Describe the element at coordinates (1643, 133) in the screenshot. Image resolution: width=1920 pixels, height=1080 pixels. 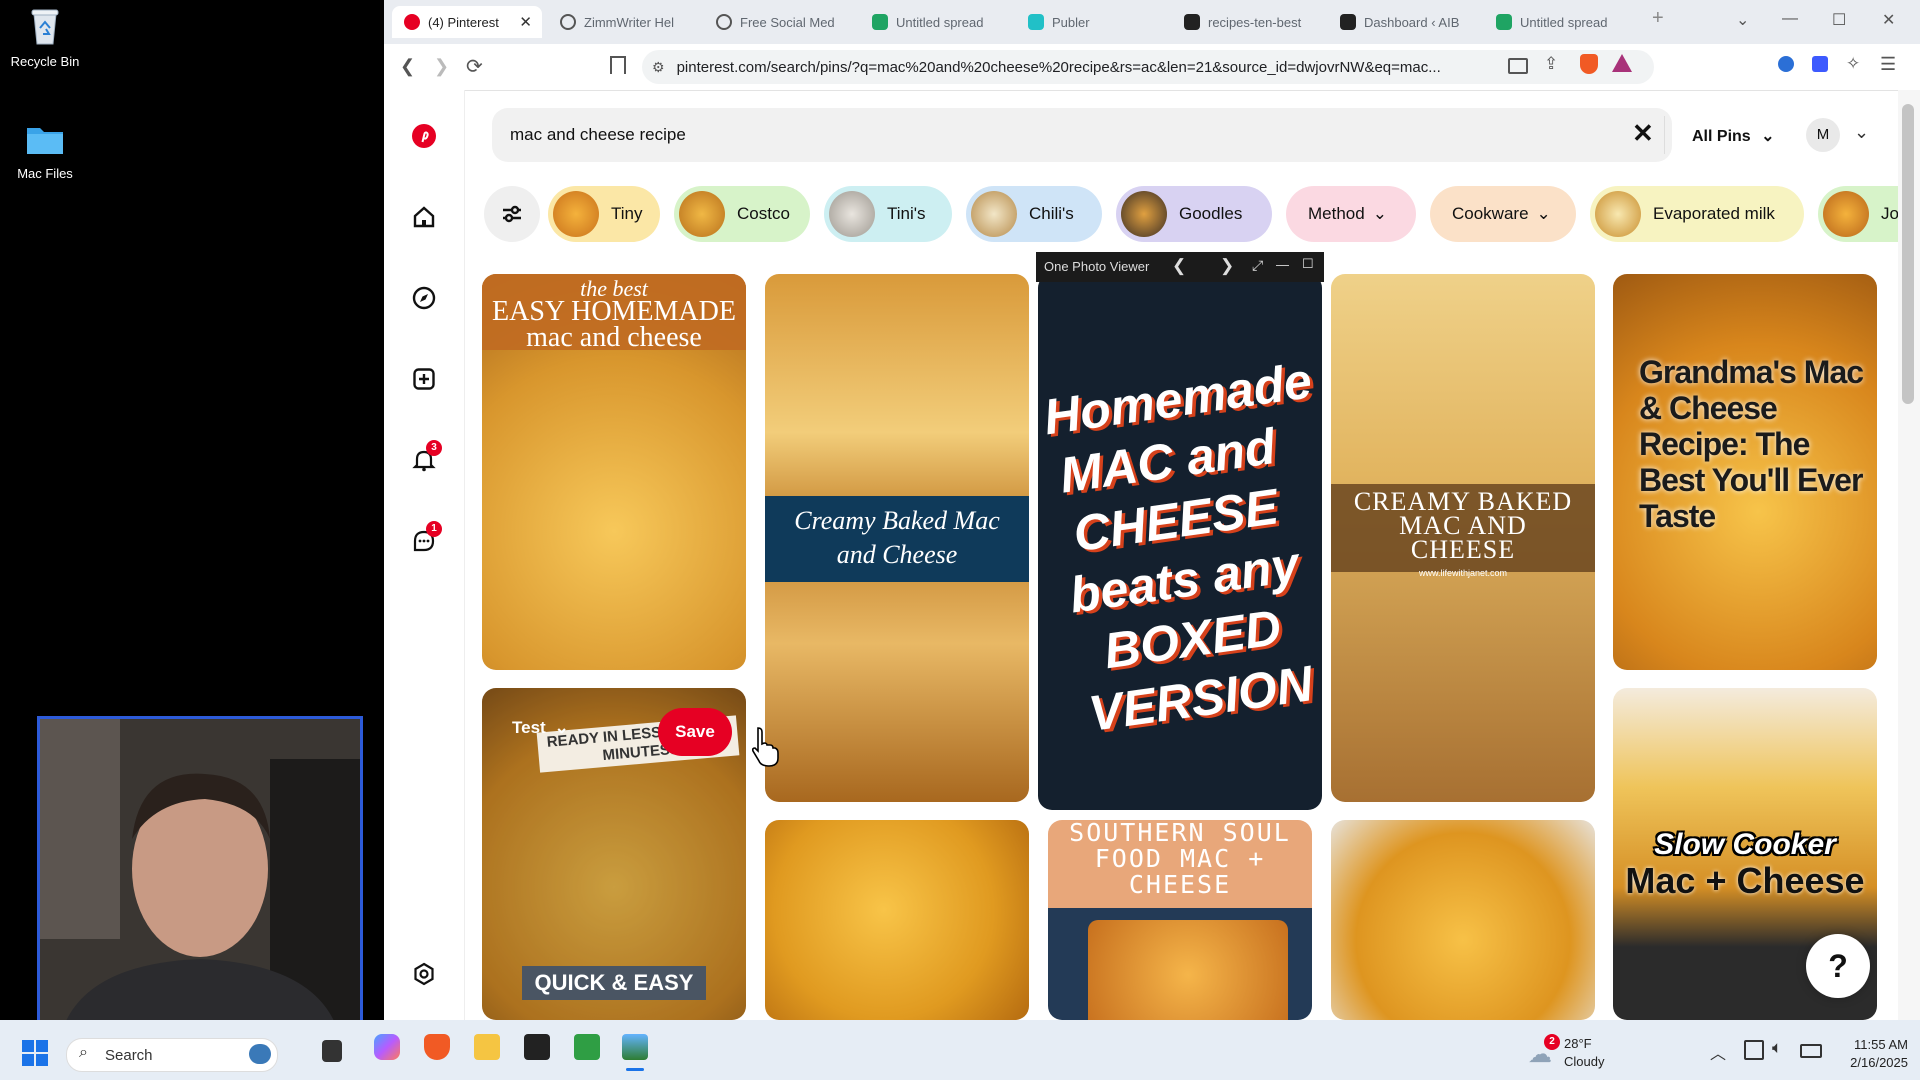
I see `clear-search-icon: ✕` at that location.